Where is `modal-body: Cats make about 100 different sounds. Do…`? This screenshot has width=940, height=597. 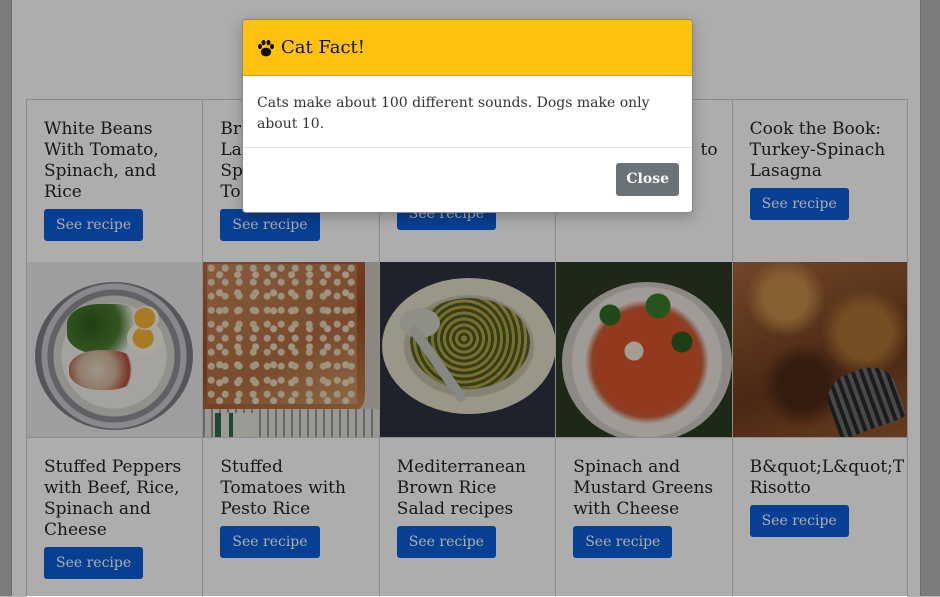
modal-body: Cats make about 100 different sounds. Do… is located at coordinates (467, 112).